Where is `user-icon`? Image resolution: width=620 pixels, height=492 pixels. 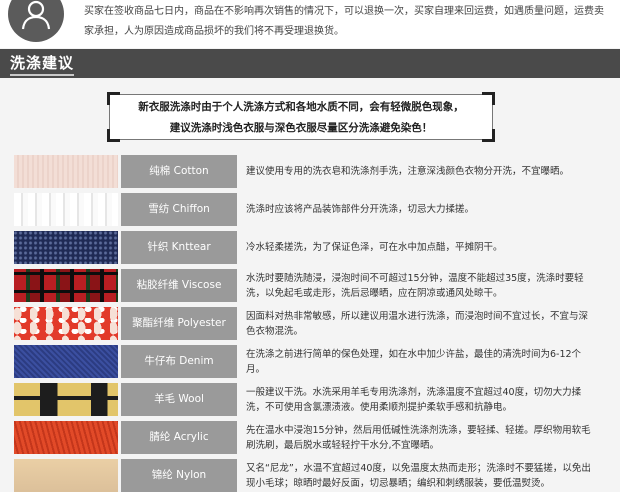 user-icon is located at coordinates (36, 21).